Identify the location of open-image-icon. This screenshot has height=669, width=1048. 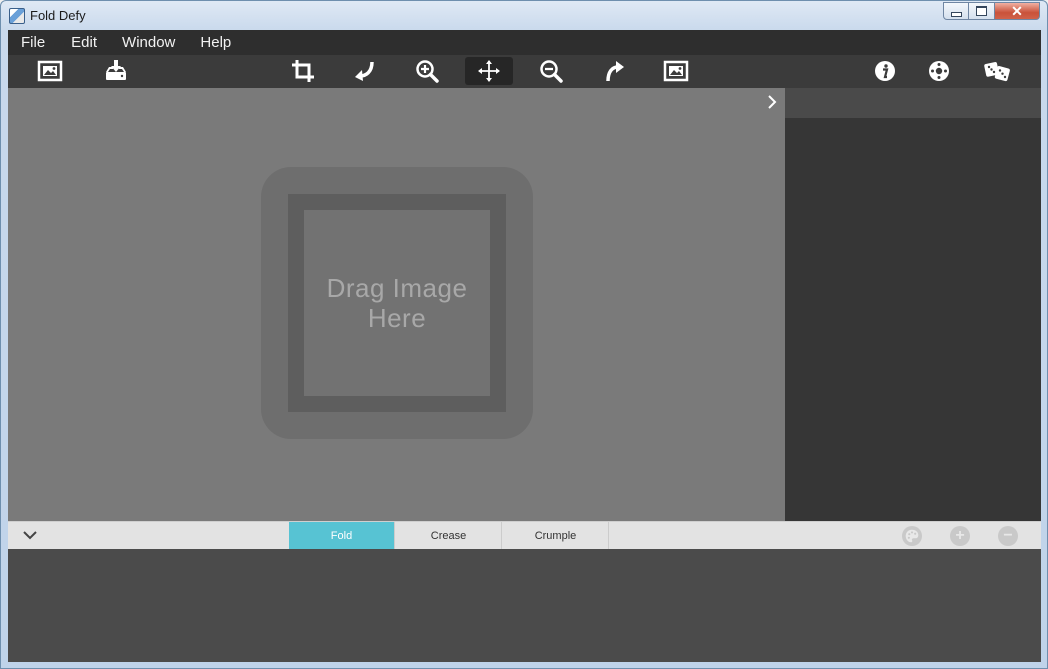
(50, 71).